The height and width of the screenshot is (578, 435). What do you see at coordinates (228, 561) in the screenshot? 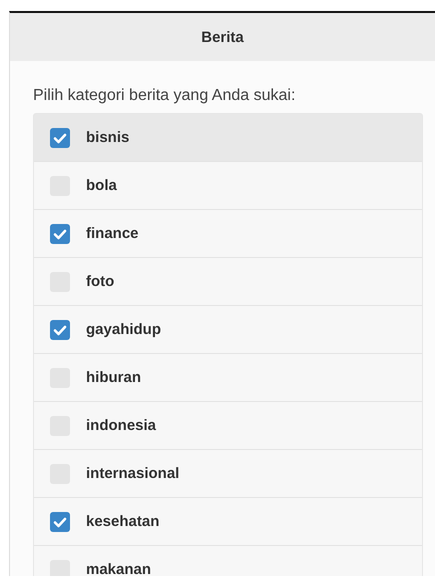
I see `category-row: makanan` at bounding box center [228, 561].